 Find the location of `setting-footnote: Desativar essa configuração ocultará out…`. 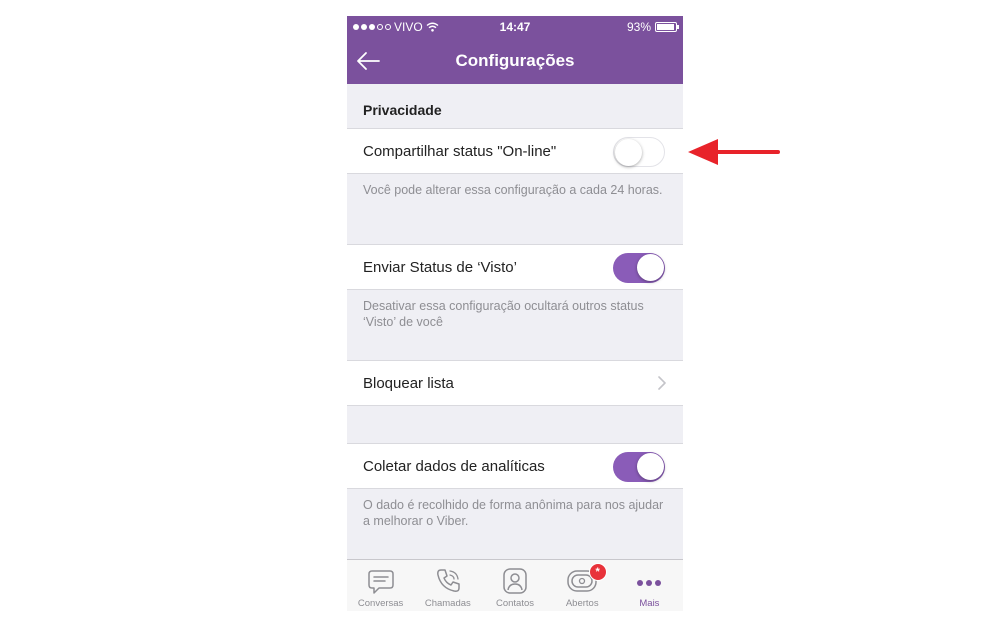

setting-footnote: Desativar essa configuração ocultará out… is located at coordinates (503, 314).